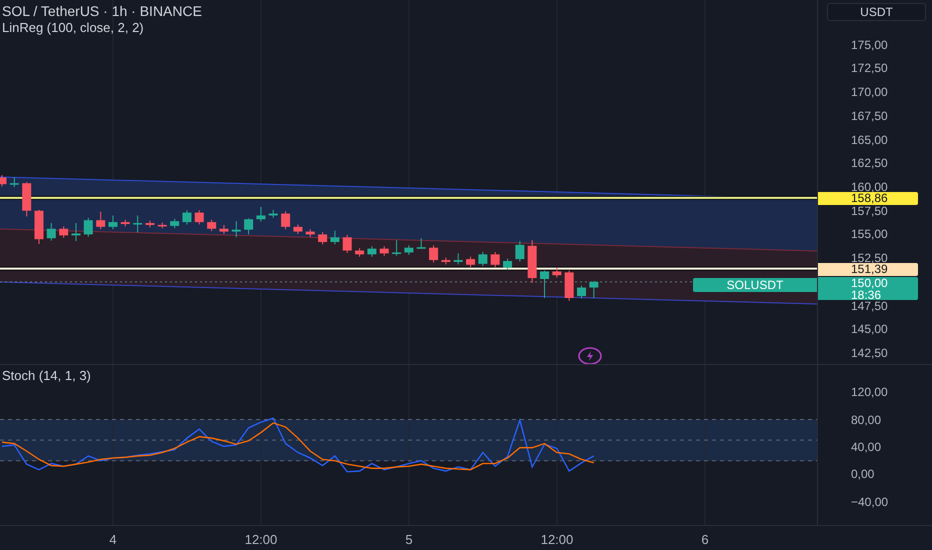 The image size is (932, 550). What do you see at coordinates (869, 352) in the screenshot?
I see `price-tick: 142,50` at bounding box center [869, 352].